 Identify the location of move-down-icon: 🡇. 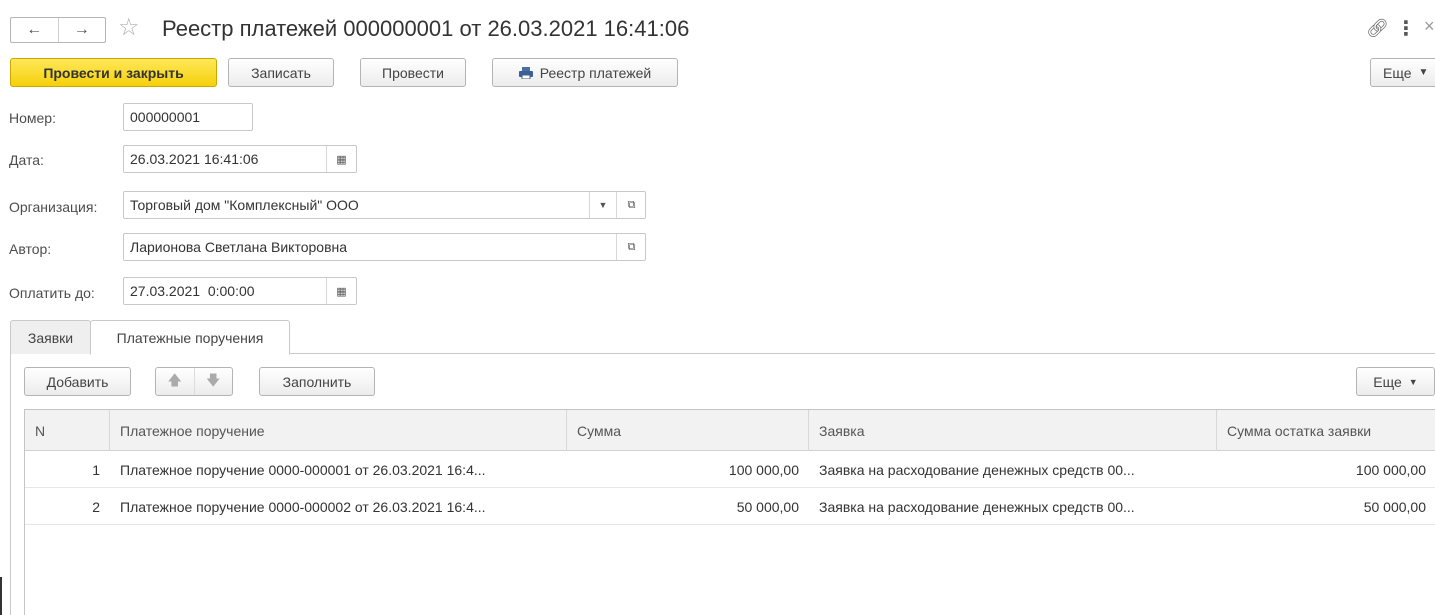
(213, 379).